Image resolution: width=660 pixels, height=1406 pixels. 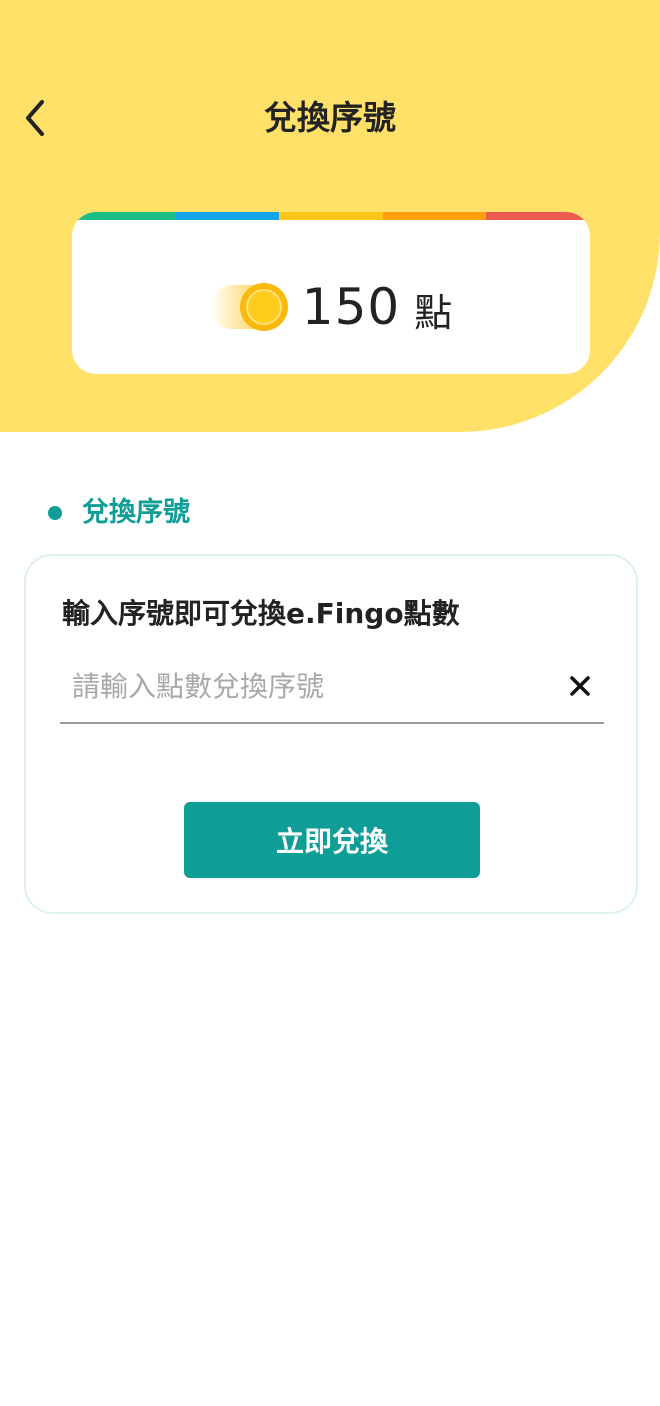 I want to click on coin-outer, so click(x=263, y=306).